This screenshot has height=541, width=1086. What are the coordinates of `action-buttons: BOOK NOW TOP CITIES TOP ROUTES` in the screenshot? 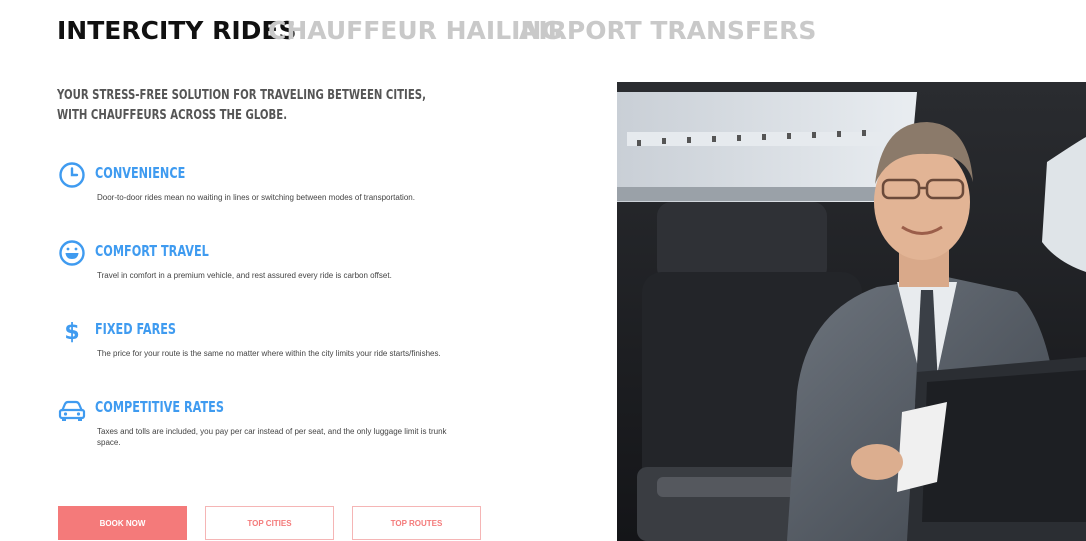 It's located at (269, 523).